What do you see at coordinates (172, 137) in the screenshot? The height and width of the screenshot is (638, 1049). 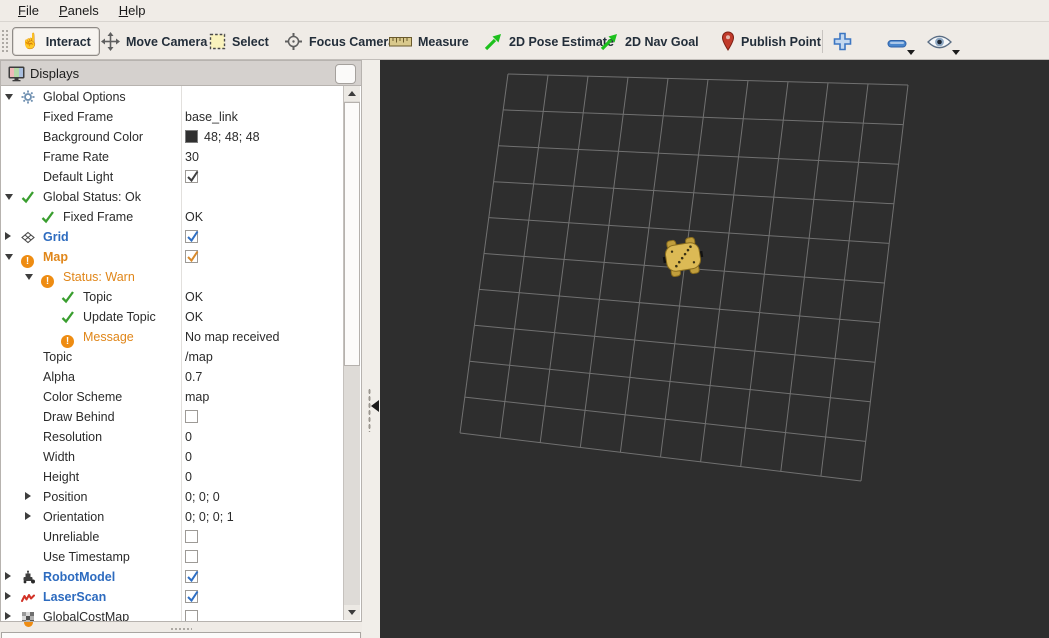 I see `tree-row-background-color: Background Color 48; 48; 48` at bounding box center [172, 137].